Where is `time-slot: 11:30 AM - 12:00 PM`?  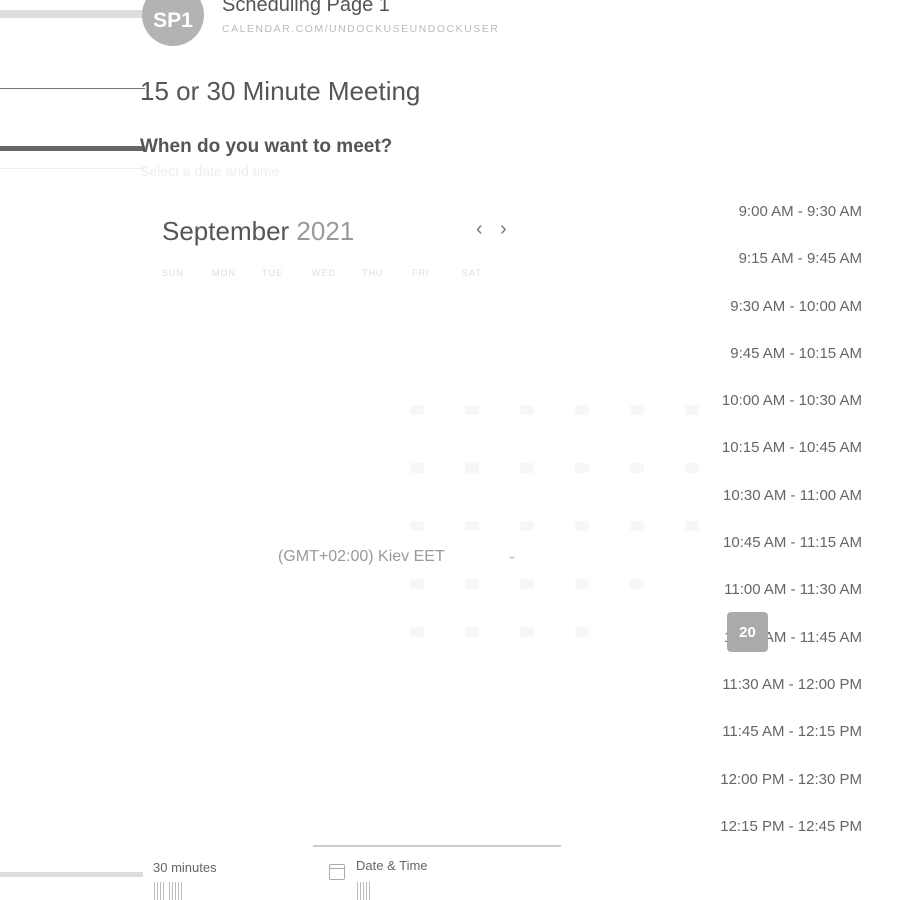
time-slot: 11:30 AM - 12:00 PM is located at coordinates (791, 699).